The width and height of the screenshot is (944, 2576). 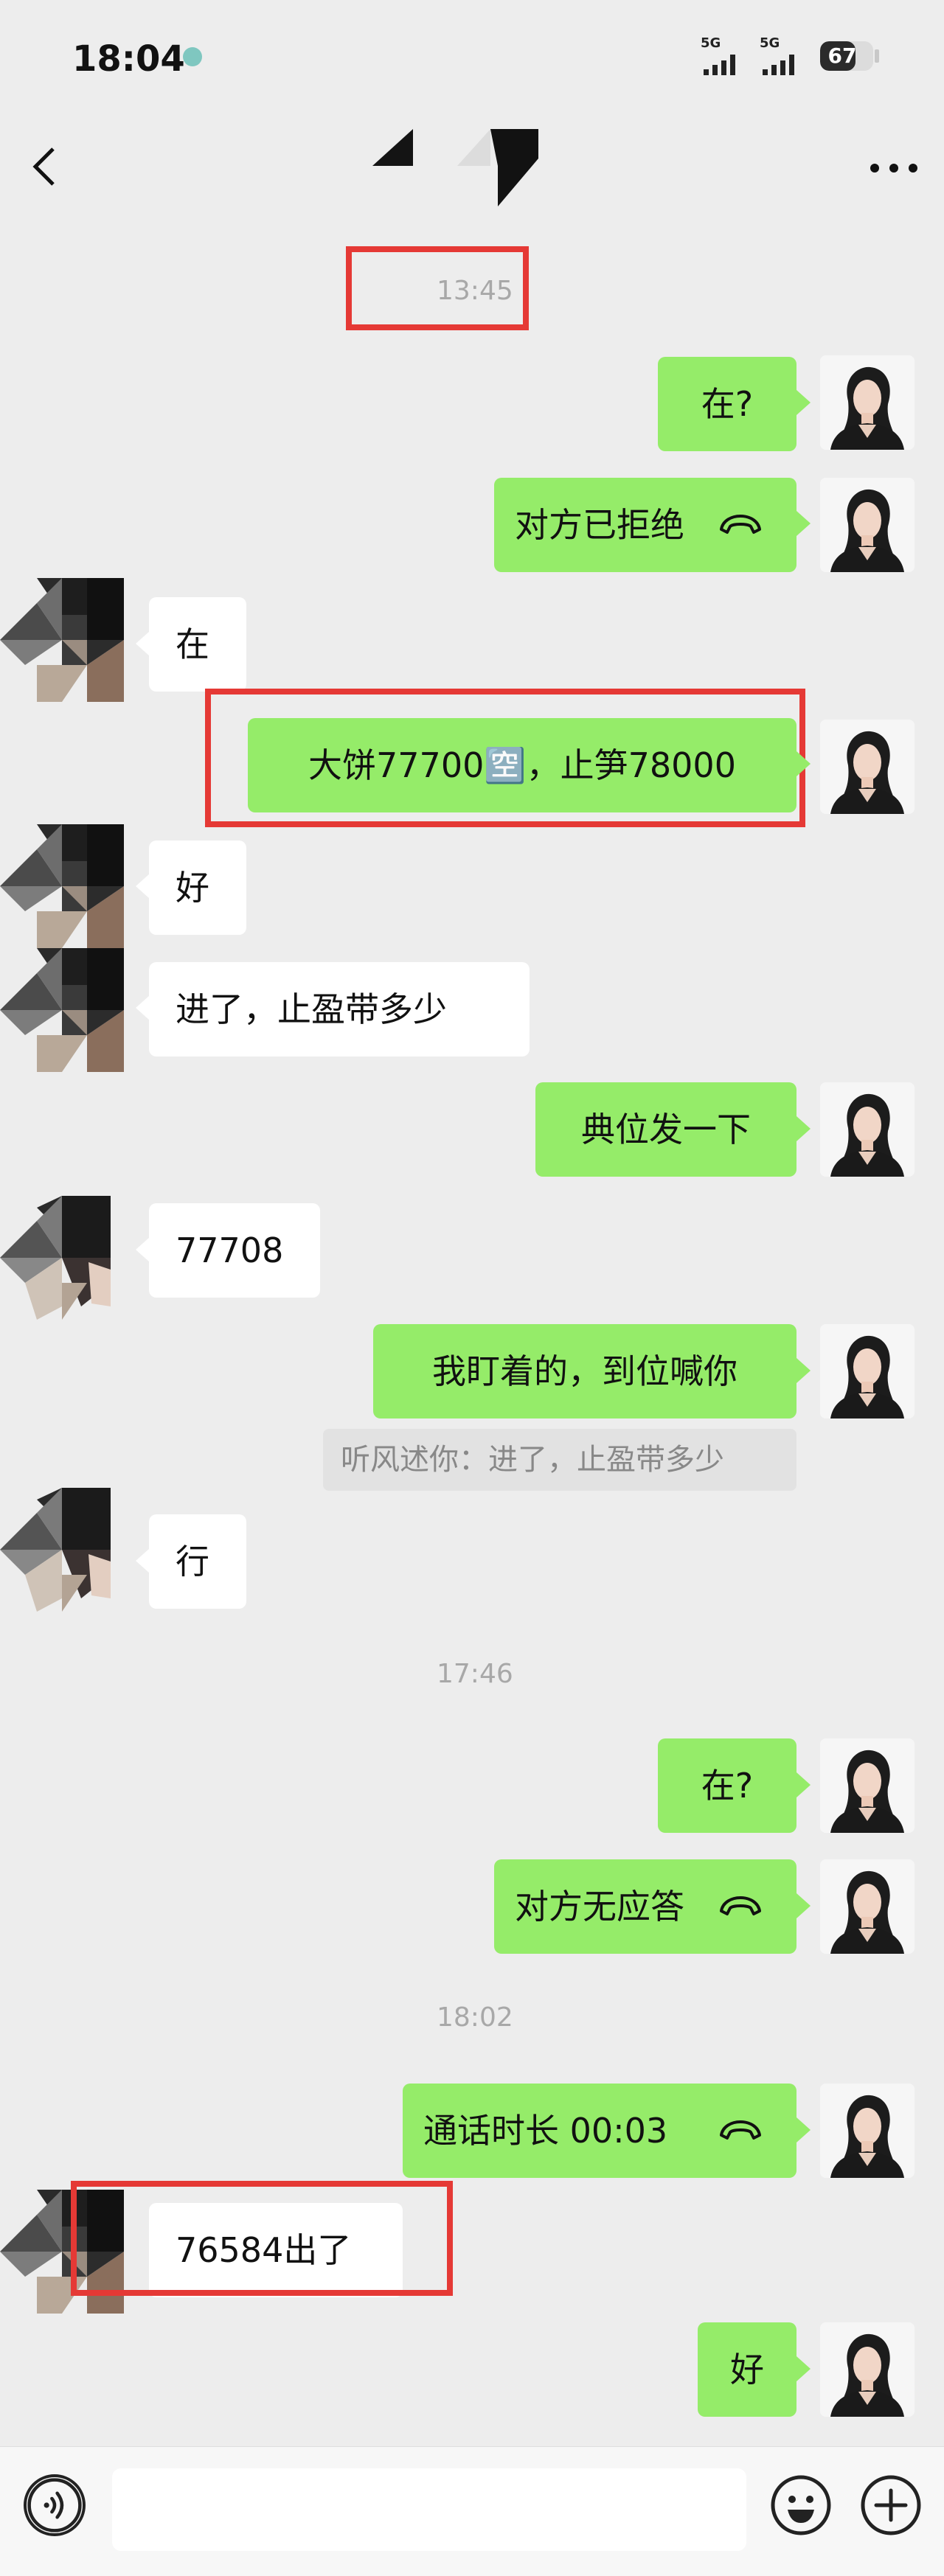 I want to click on battery-tip, so click(x=877, y=56).